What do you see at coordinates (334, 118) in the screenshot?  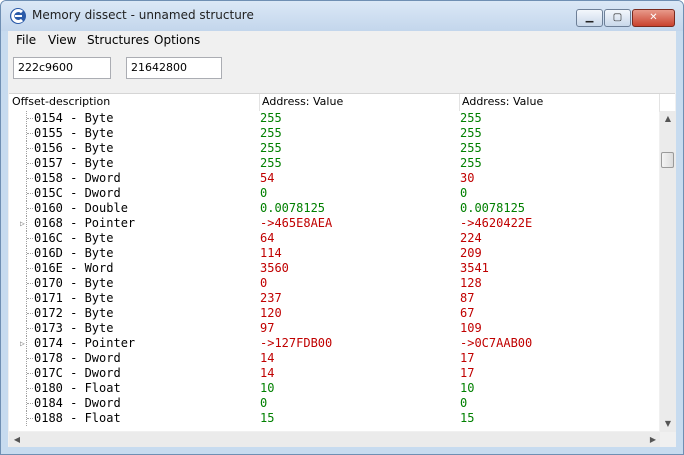 I see `tree-row: 0154 - Byte 255 255` at bounding box center [334, 118].